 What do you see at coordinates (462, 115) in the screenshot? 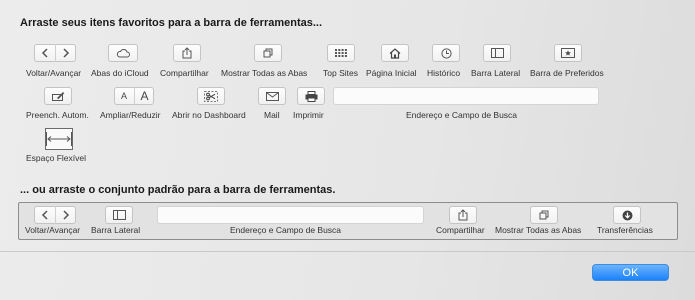
I see `address-search-label: Endereço e Campo de Busca` at bounding box center [462, 115].